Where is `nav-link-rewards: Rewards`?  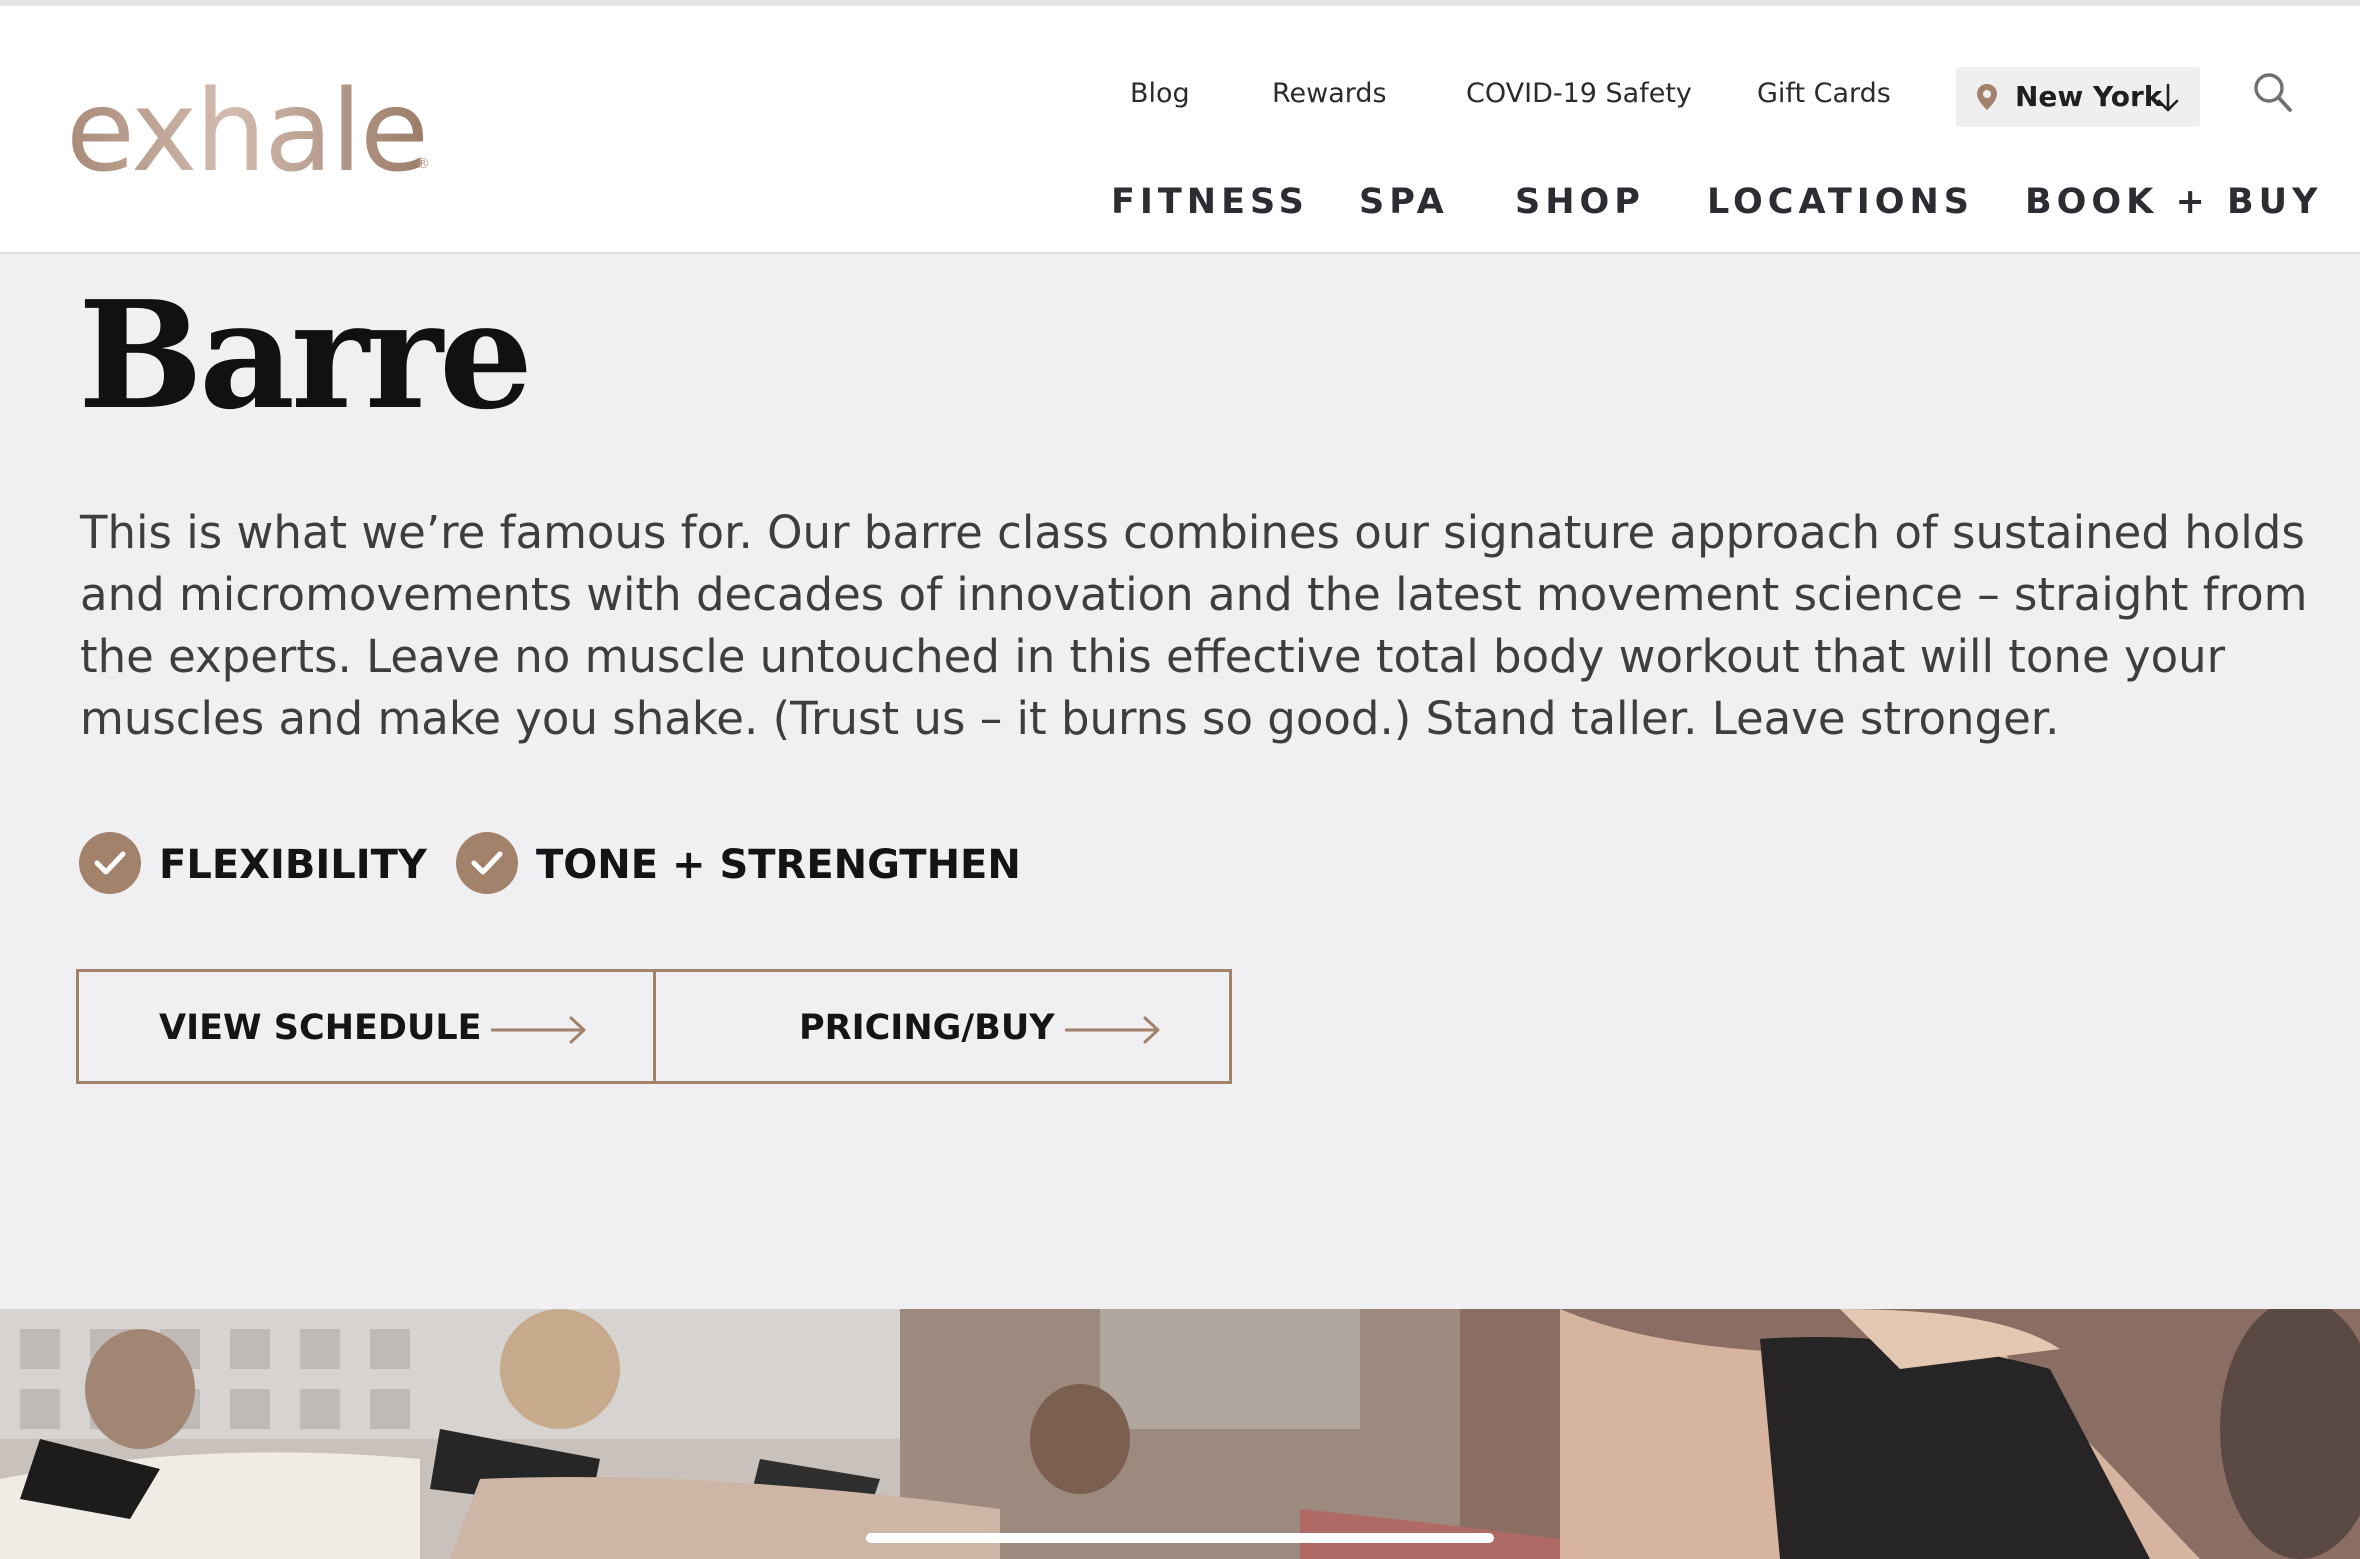
nav-link-rewards: Rewards is located at coordinates (1329, 93).